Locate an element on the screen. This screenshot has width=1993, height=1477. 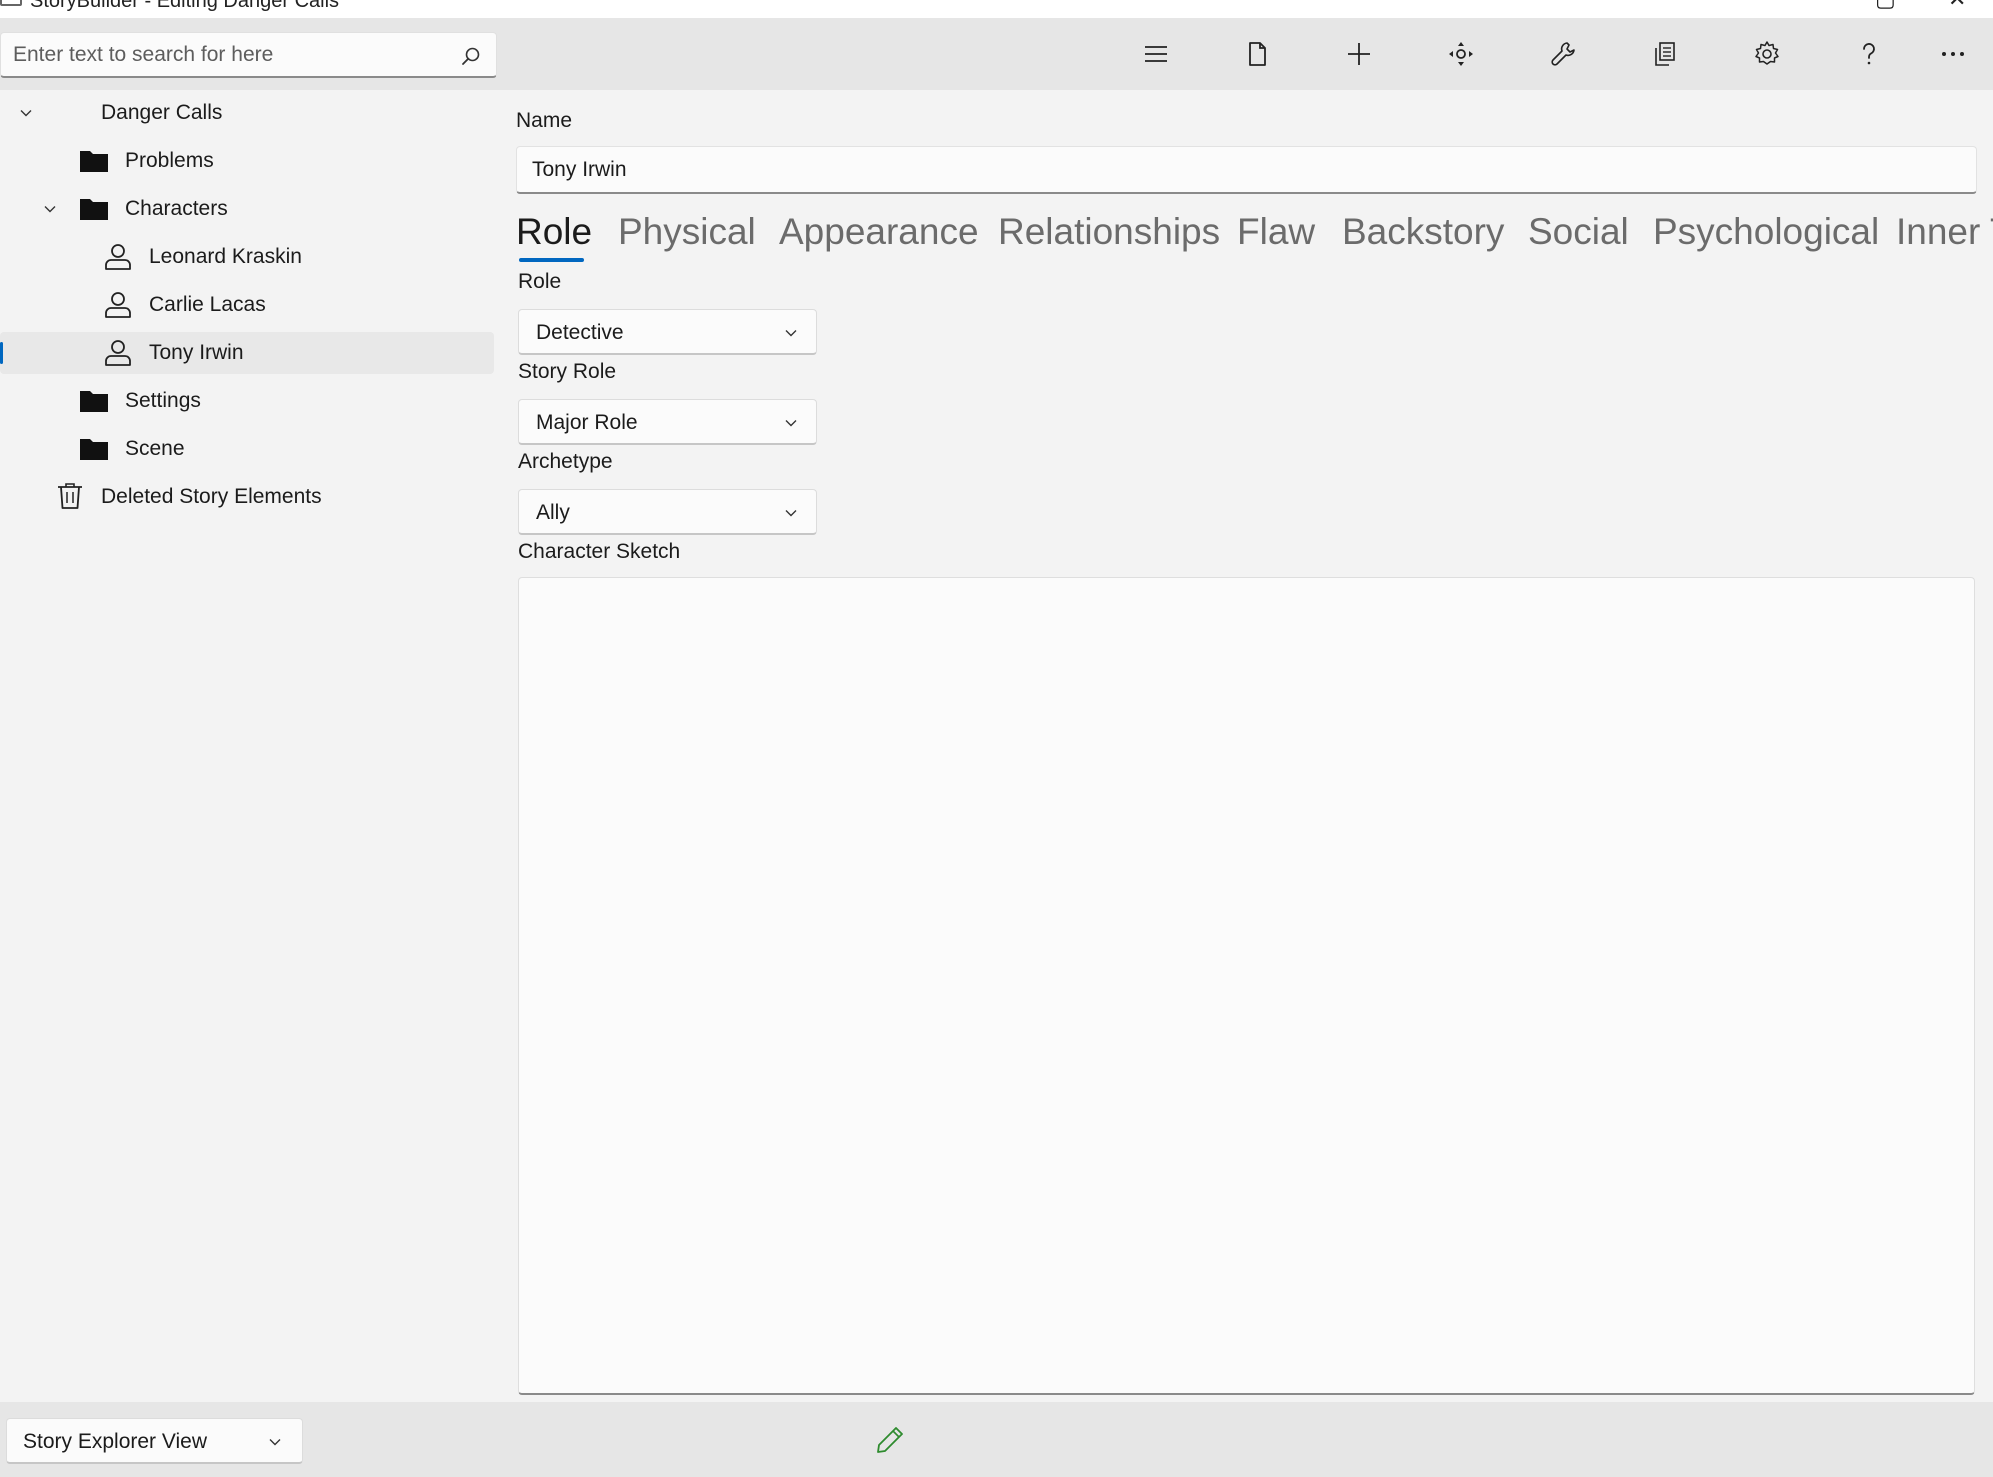
character-sketch-label: Character Sketch is located at coordinates (599, 551).